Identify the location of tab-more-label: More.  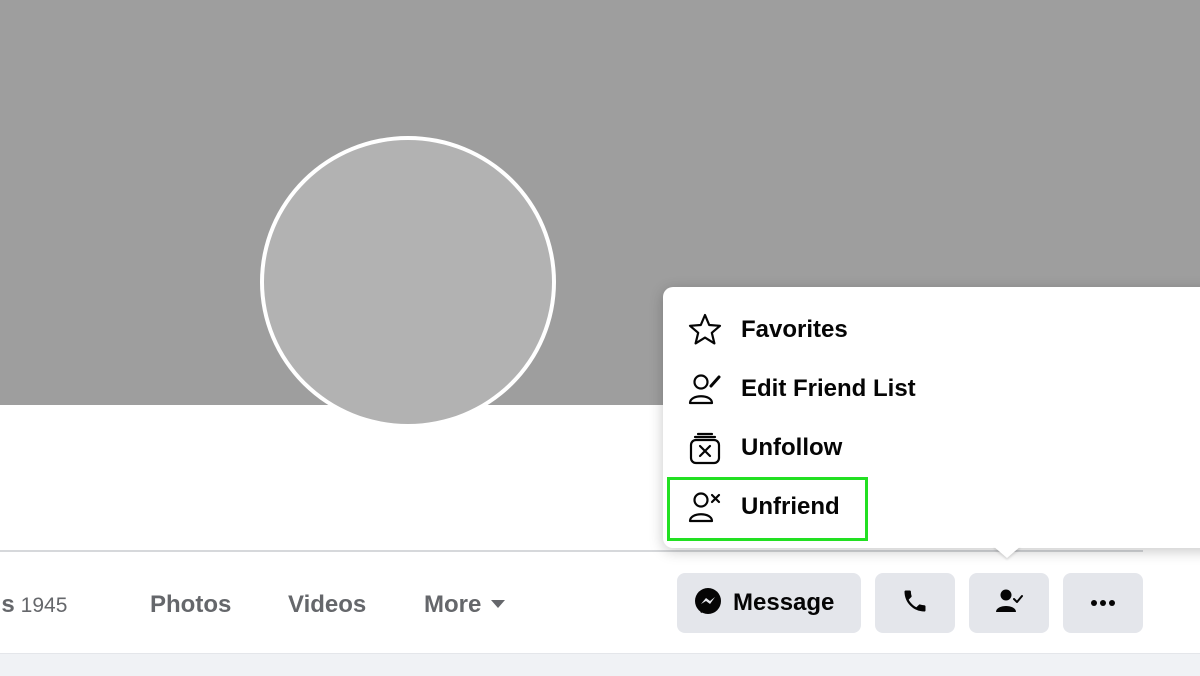
(453, 604).